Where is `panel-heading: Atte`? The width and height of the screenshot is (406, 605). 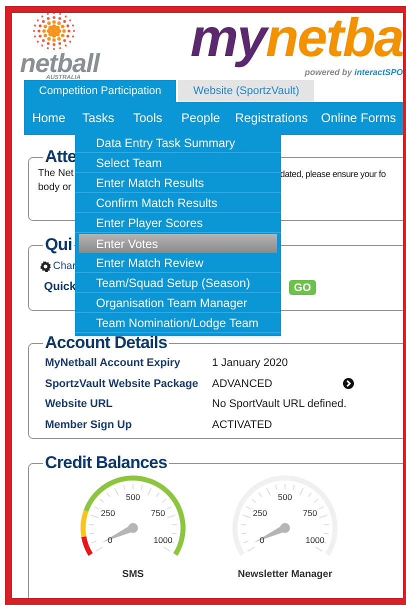 panel-heading: Atte is located at coordinates (61, 157).